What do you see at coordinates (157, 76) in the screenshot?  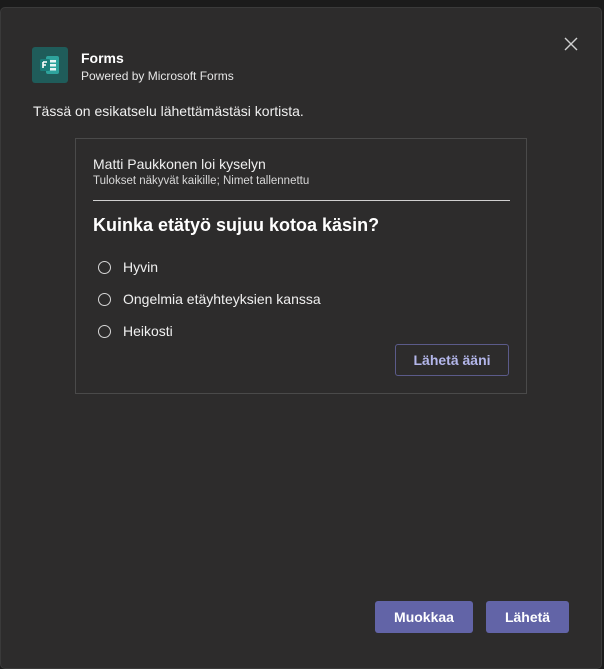 I see `app-subtitle: Powered by Microsoft Forms` at bounding box center [157, 76].